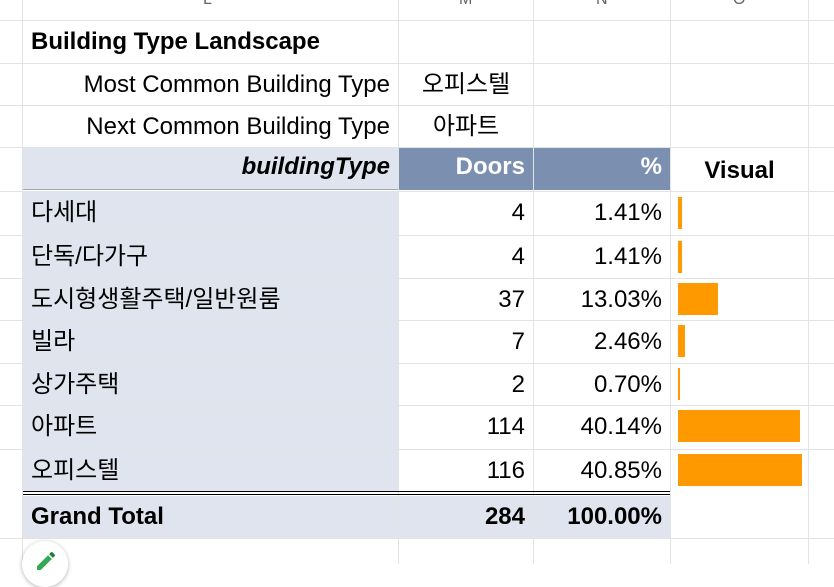 This screenshot has width=834, height=587. What do you see at coordinates (210, 517) in the screenshot?
I see `grand-total-label: Grand Total` at bounding box center [210, 517].